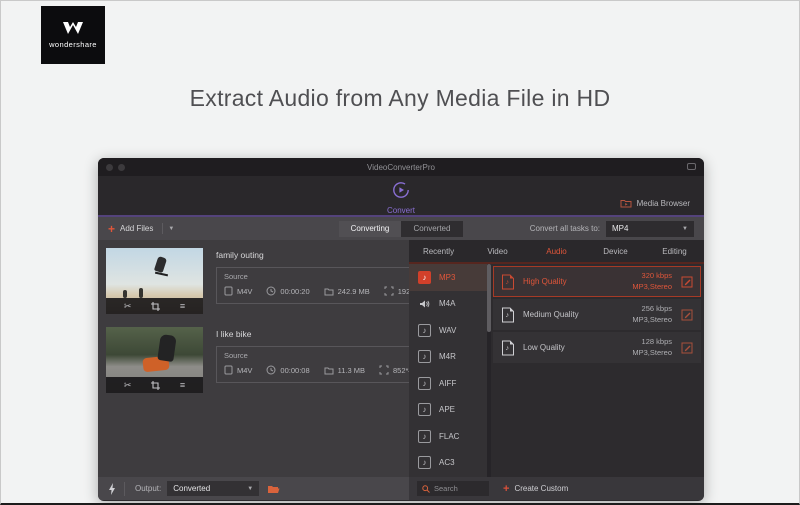 The height and width of the screenshot is (505, 800). I want to click on tab-recently: Recently, so click(438, 251).